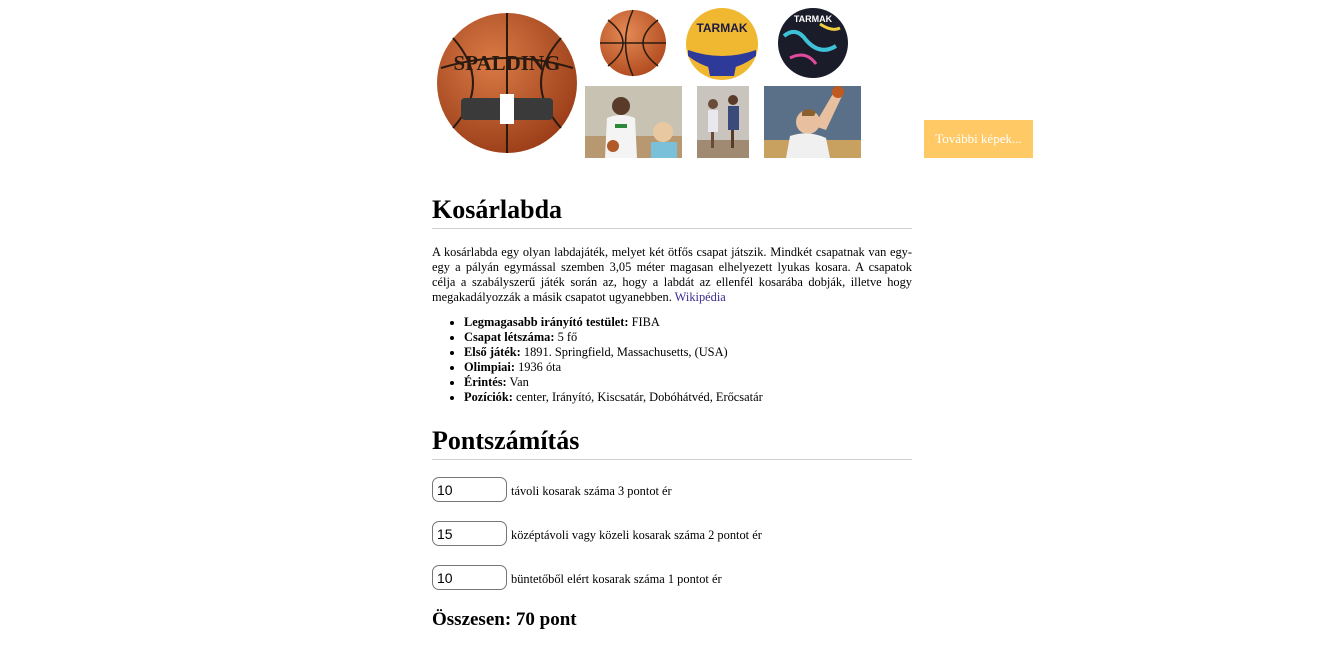  I want to click on tarmak-yellow-ball-image: TARMAK, so click(722, 44).